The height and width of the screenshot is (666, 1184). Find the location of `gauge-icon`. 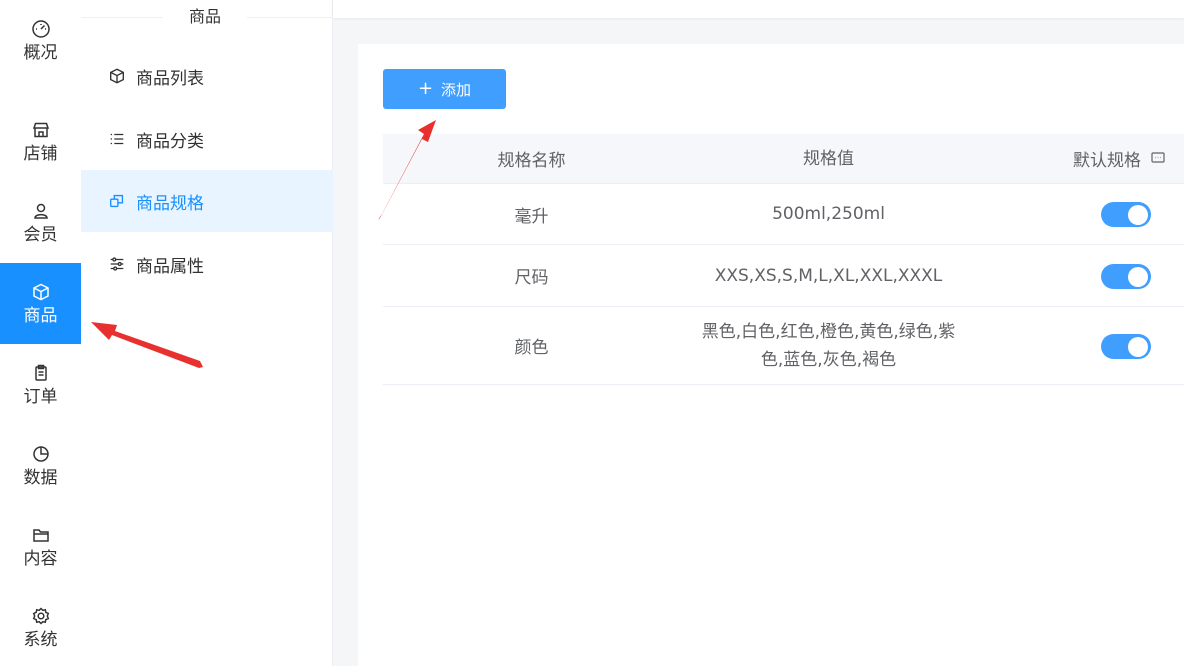

gauge-icon is located at coordinates (41, 29).